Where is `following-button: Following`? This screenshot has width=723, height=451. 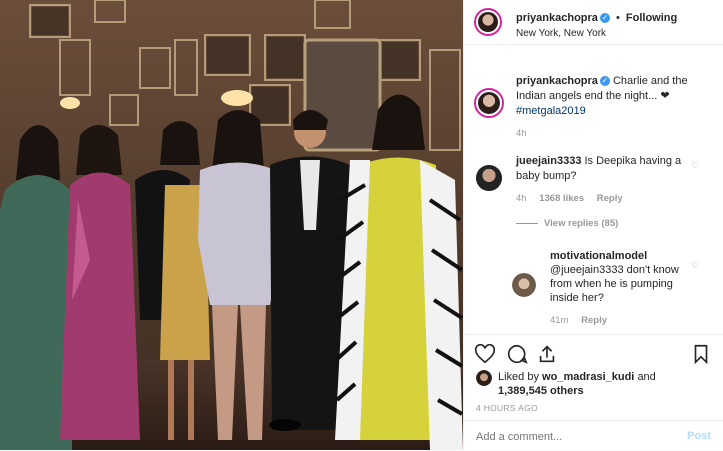
following-button: Following is located at coordinates (651, 18).